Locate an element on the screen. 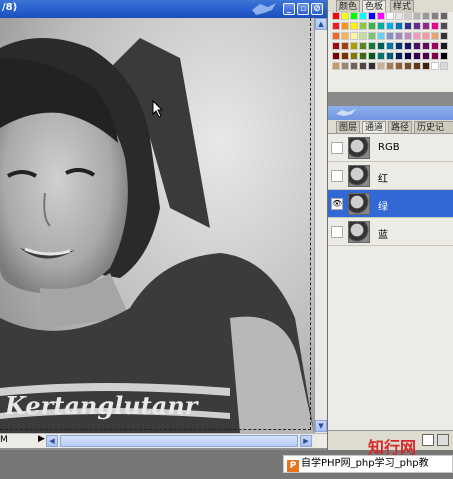 This screenshot has width=453, height=479. minimize-button: _ is located at coordinates (289, 9).